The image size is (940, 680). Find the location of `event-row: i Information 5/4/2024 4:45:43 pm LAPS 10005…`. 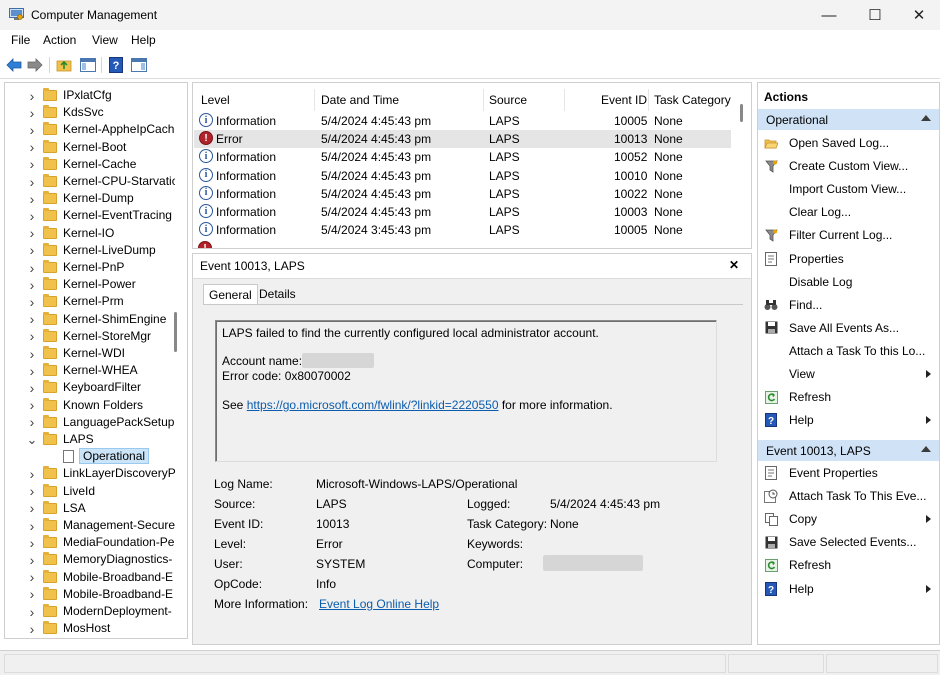

event-row: i Information 5/4/2024 4:45:43 pm LAPS 10005… is located at coordinates (462, 121).